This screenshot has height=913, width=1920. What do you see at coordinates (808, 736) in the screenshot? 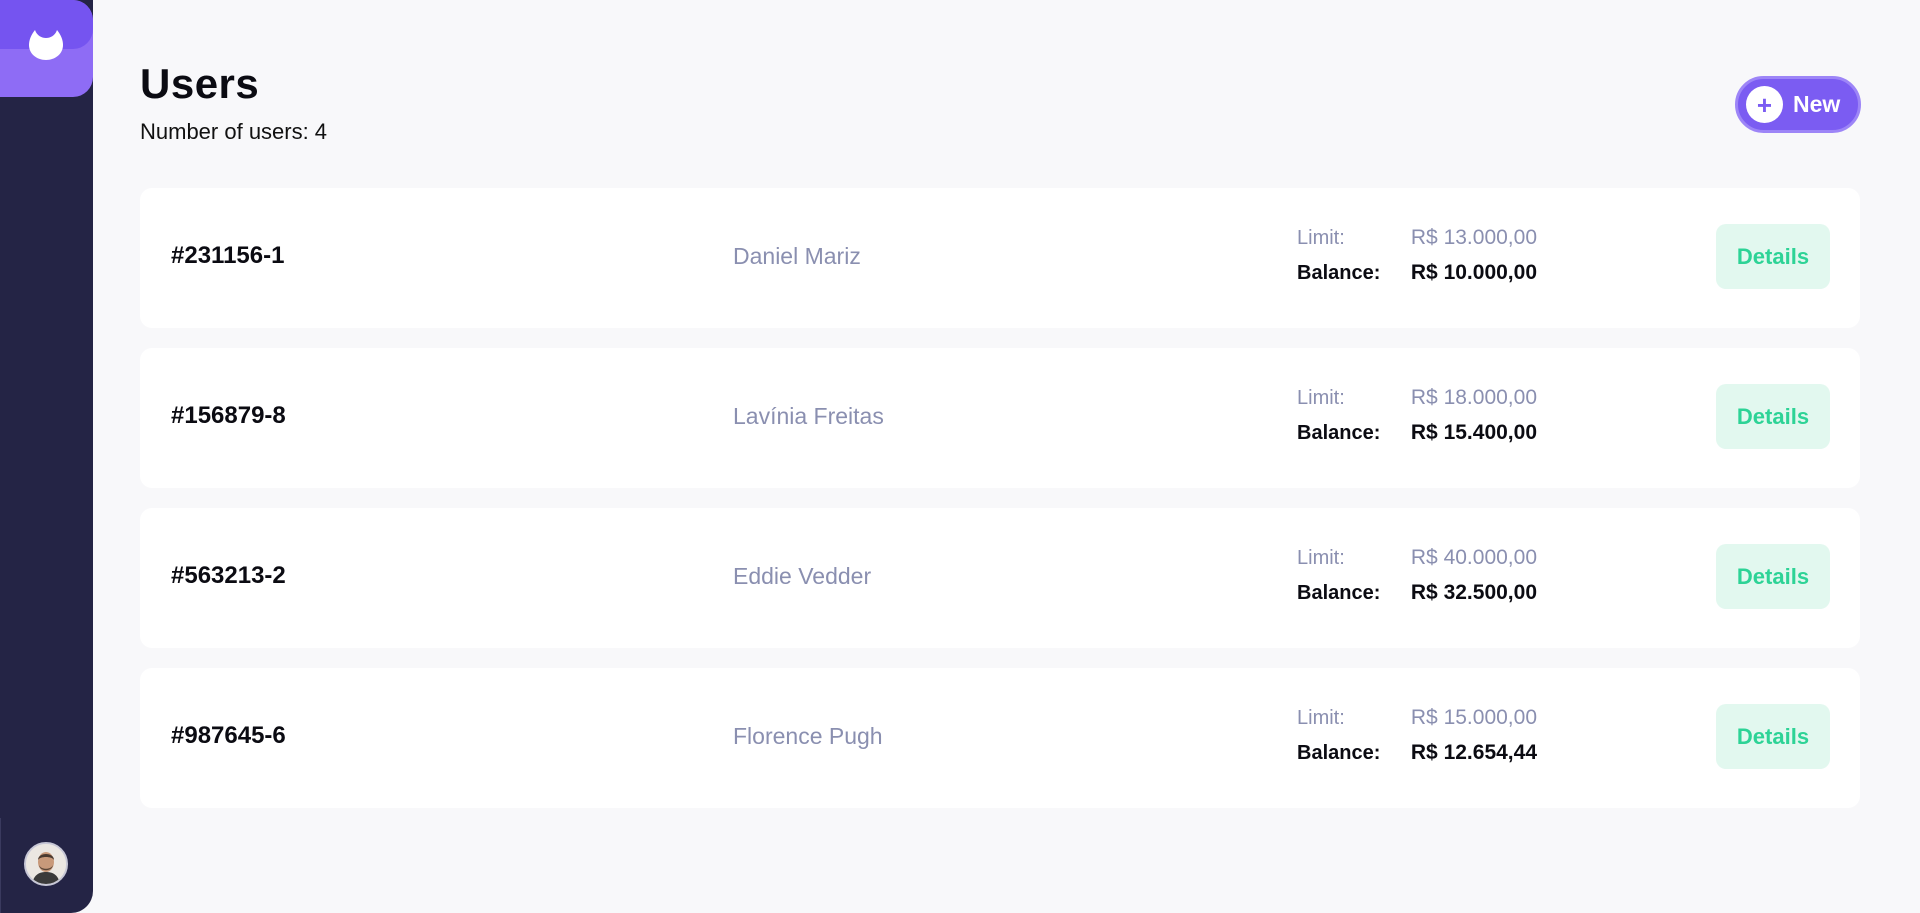
I see `user-name: Florence Pugh` at bounding box center [808, 736].